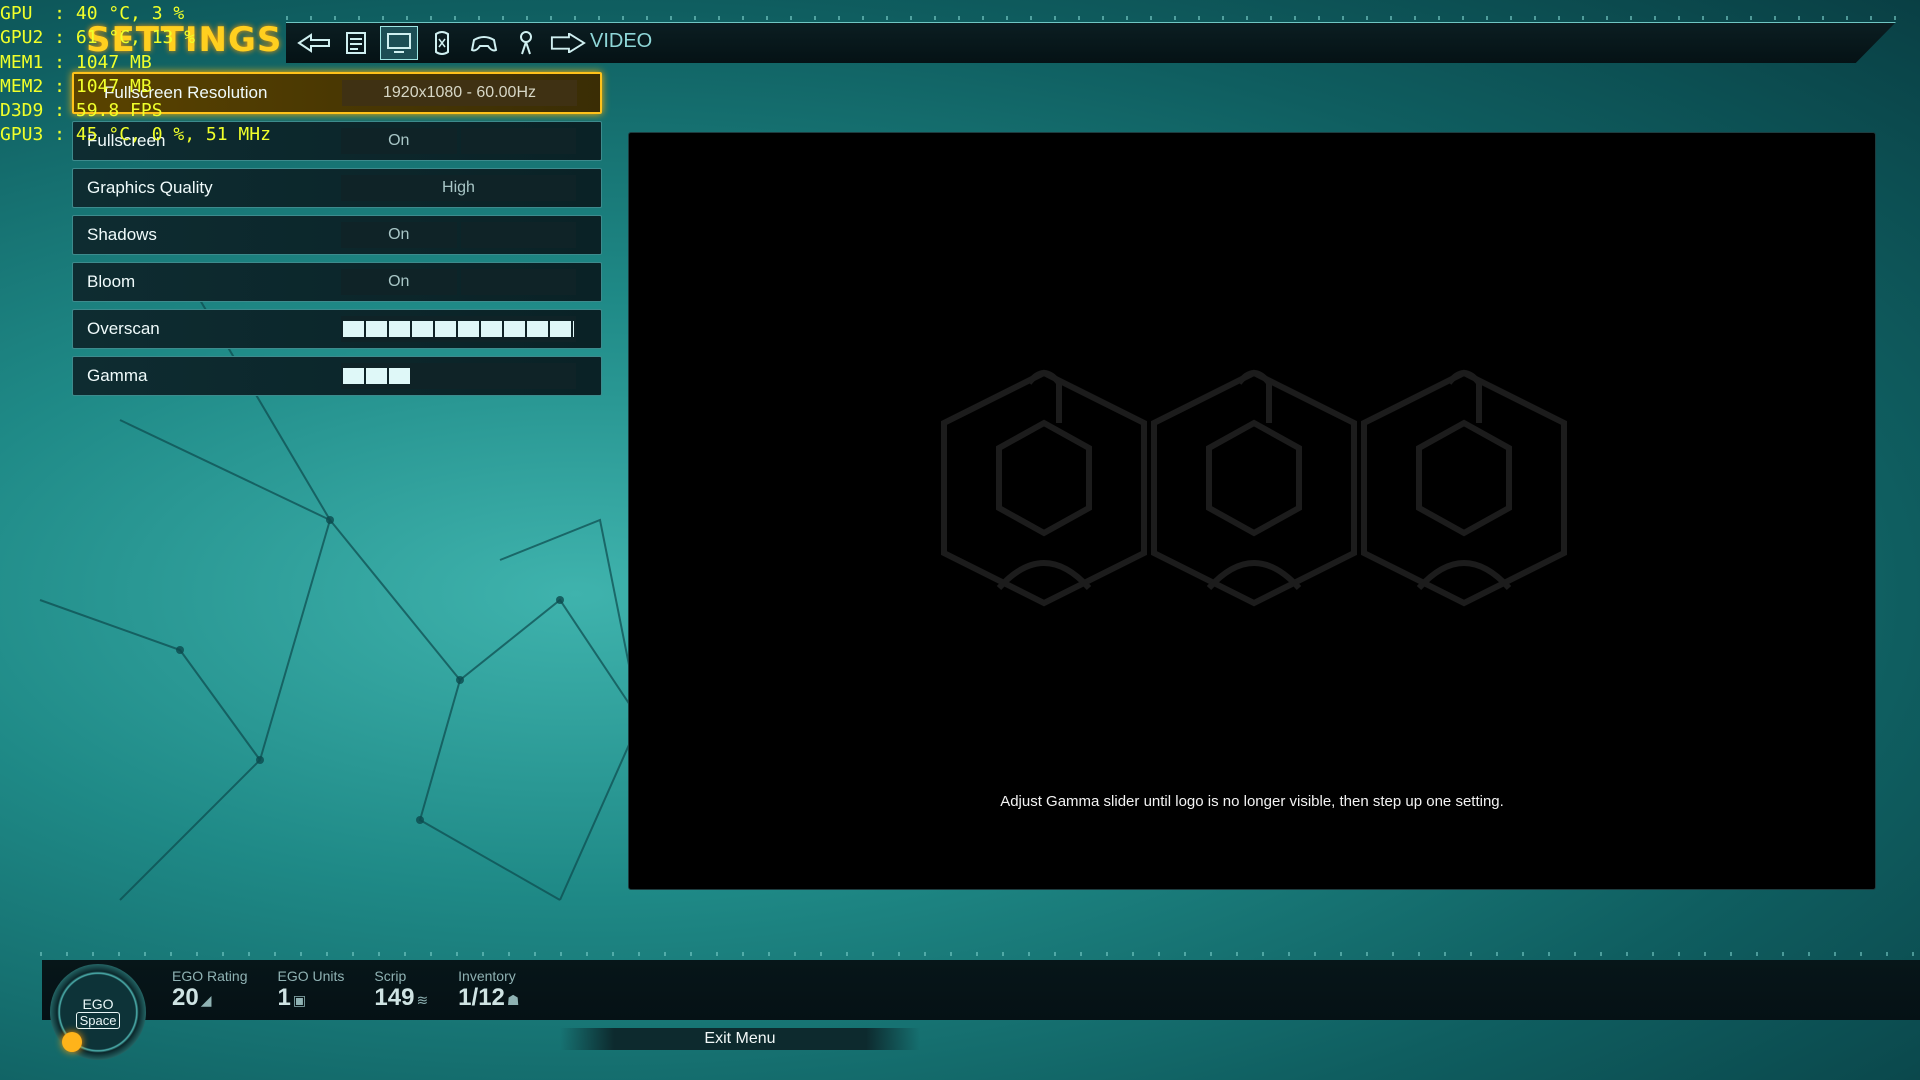 The image size is (1920, 1080). Describe the element at coordinates (526, 43) in the screenshot. I see `keys-tab-icon` at that location.